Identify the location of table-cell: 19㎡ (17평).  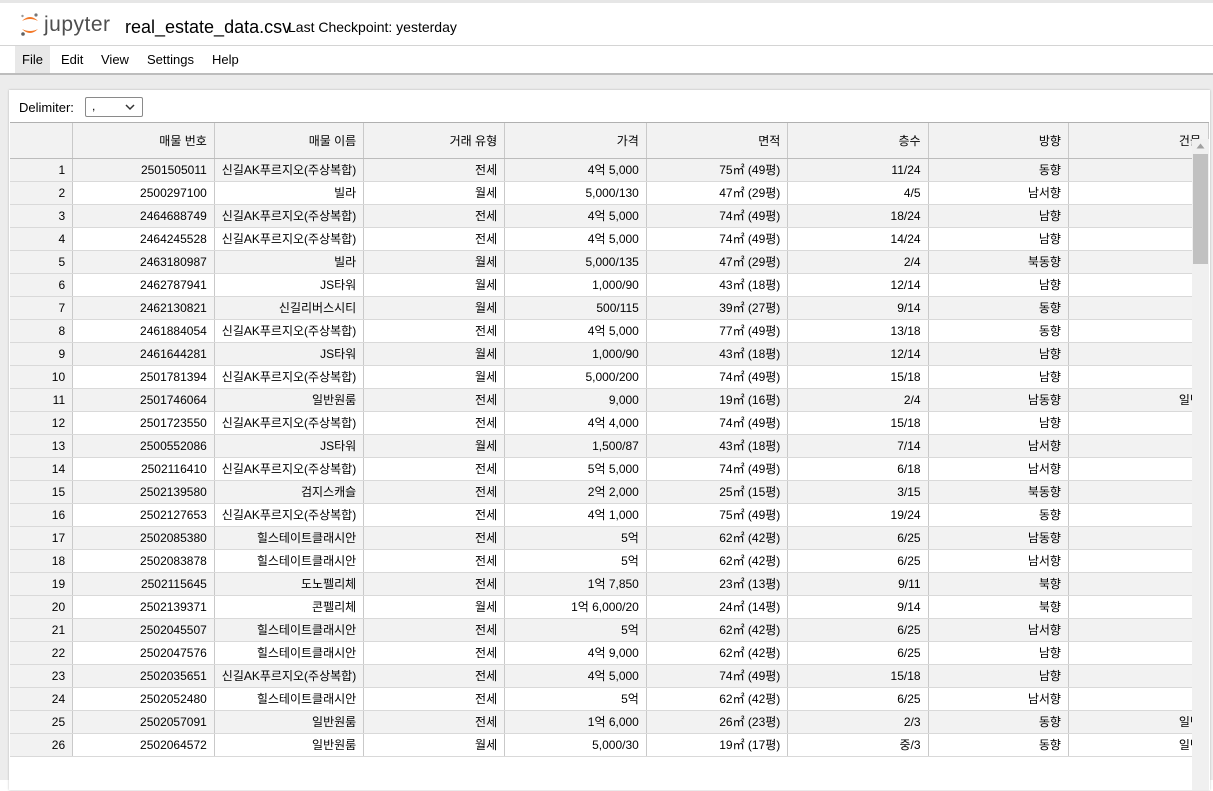
(717, 745).